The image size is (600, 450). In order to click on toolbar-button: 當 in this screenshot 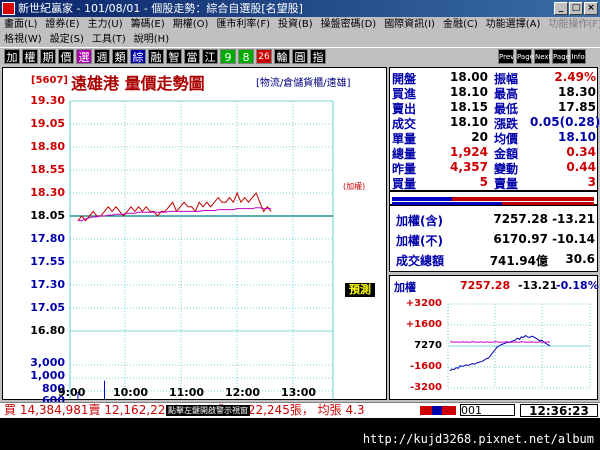, I will do `click(192, 56)`.